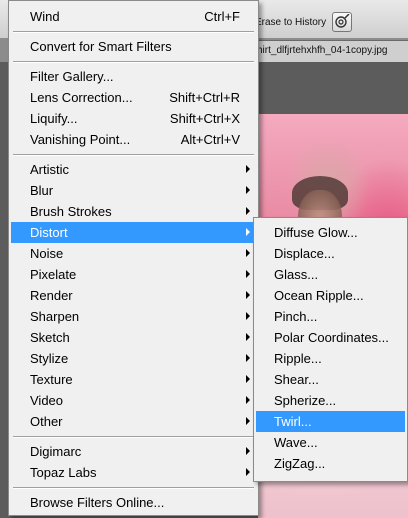 Image resolution: width=408 pixels, height=518 pixels. Describe the element at coordinates (133, 232) in the screenshot. I see `menu-item-distort: Distort` at that location.